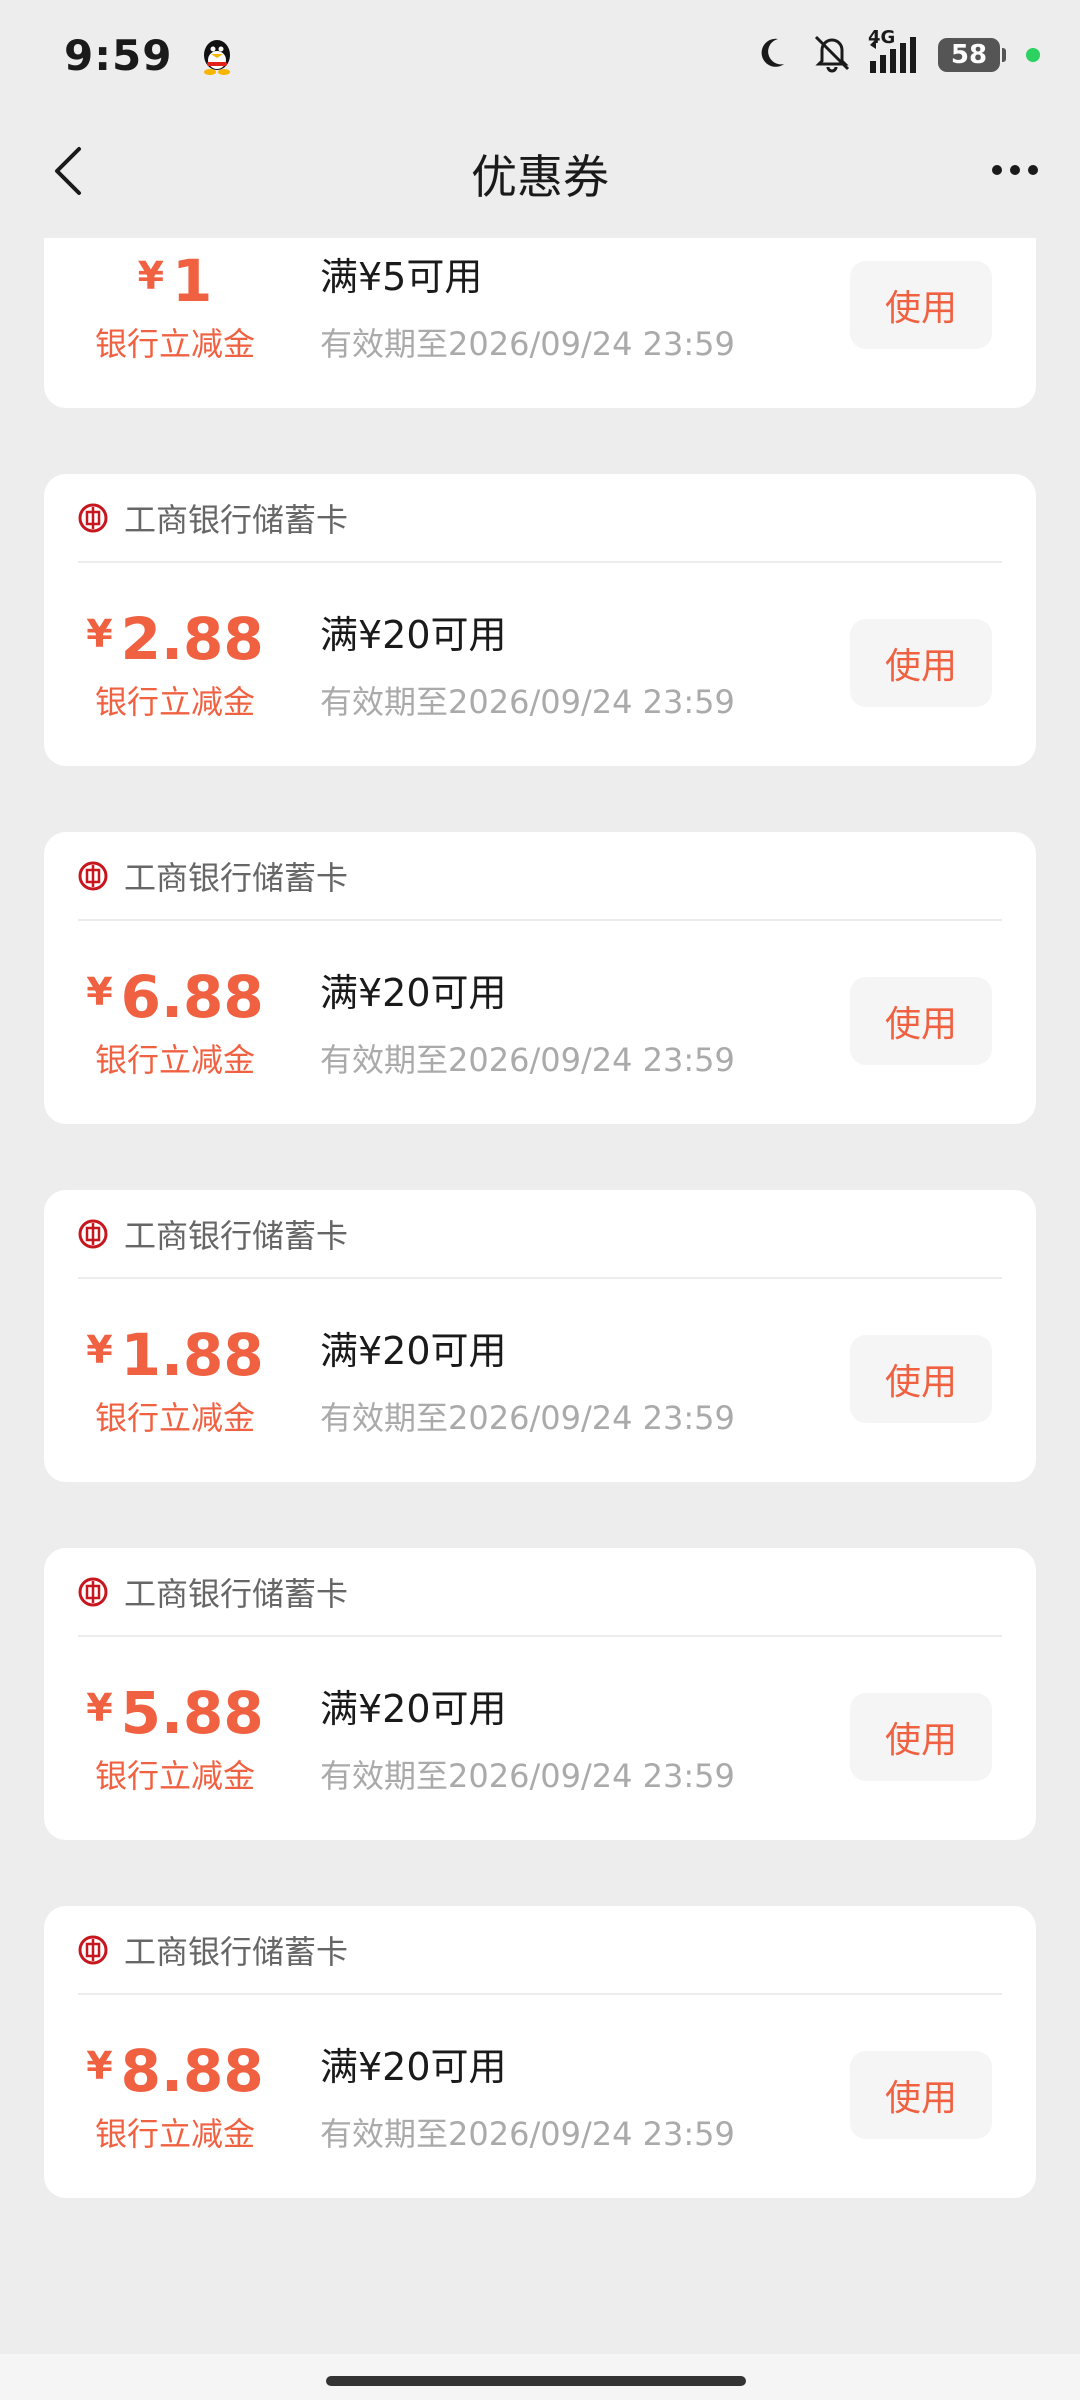 This screenshot has width=1080, height=2400. What do you see at coordinates (540, 55) in the screenshot?
I see `status-bar: 9:59 4G 58` at bounding box center [540, 55].